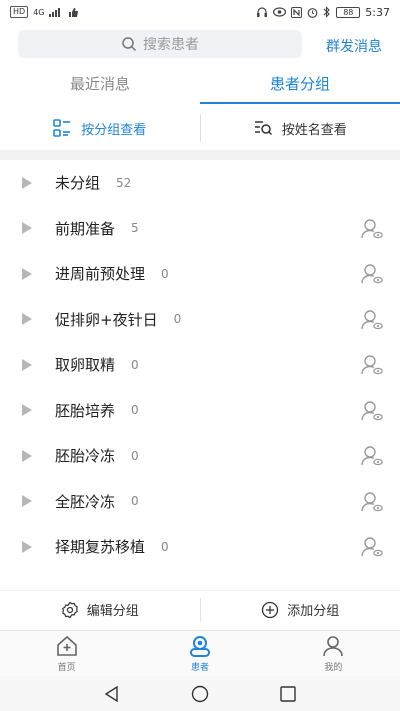 The width and height of the screenshot is (400, 711). Describe the element at coordinates (135, 228) in the screenshot. I see `group-count: 5` at that location.